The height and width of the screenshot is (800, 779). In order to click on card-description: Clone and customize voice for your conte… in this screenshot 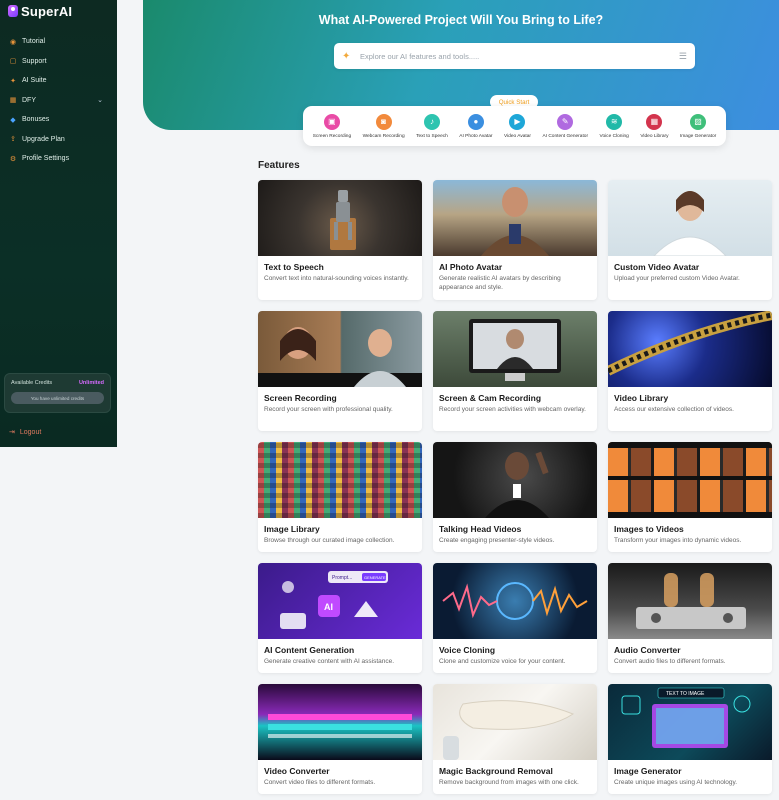, I will do `click(502, 661)`.